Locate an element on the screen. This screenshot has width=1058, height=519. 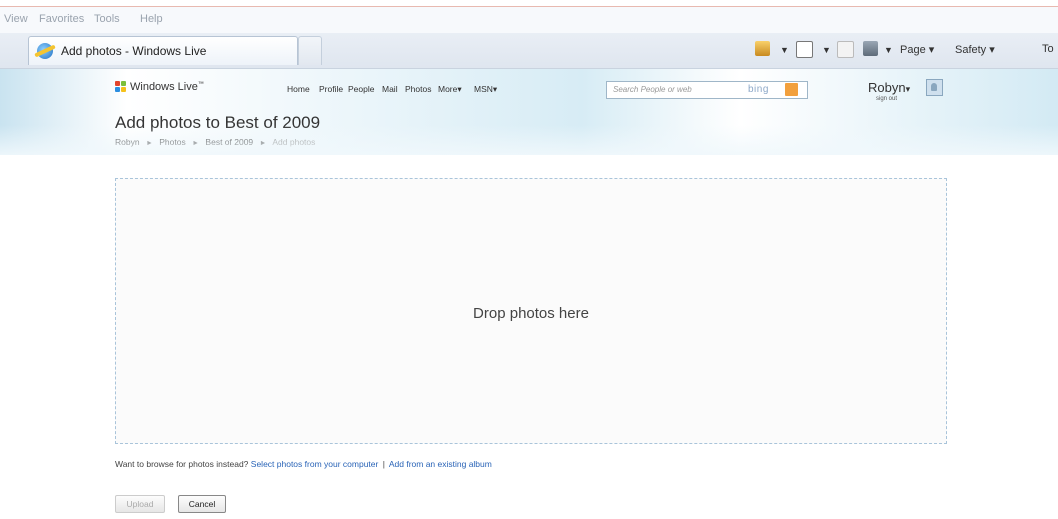
select-photos-link: Select photos from your computer is located at coordinates (315, 464).